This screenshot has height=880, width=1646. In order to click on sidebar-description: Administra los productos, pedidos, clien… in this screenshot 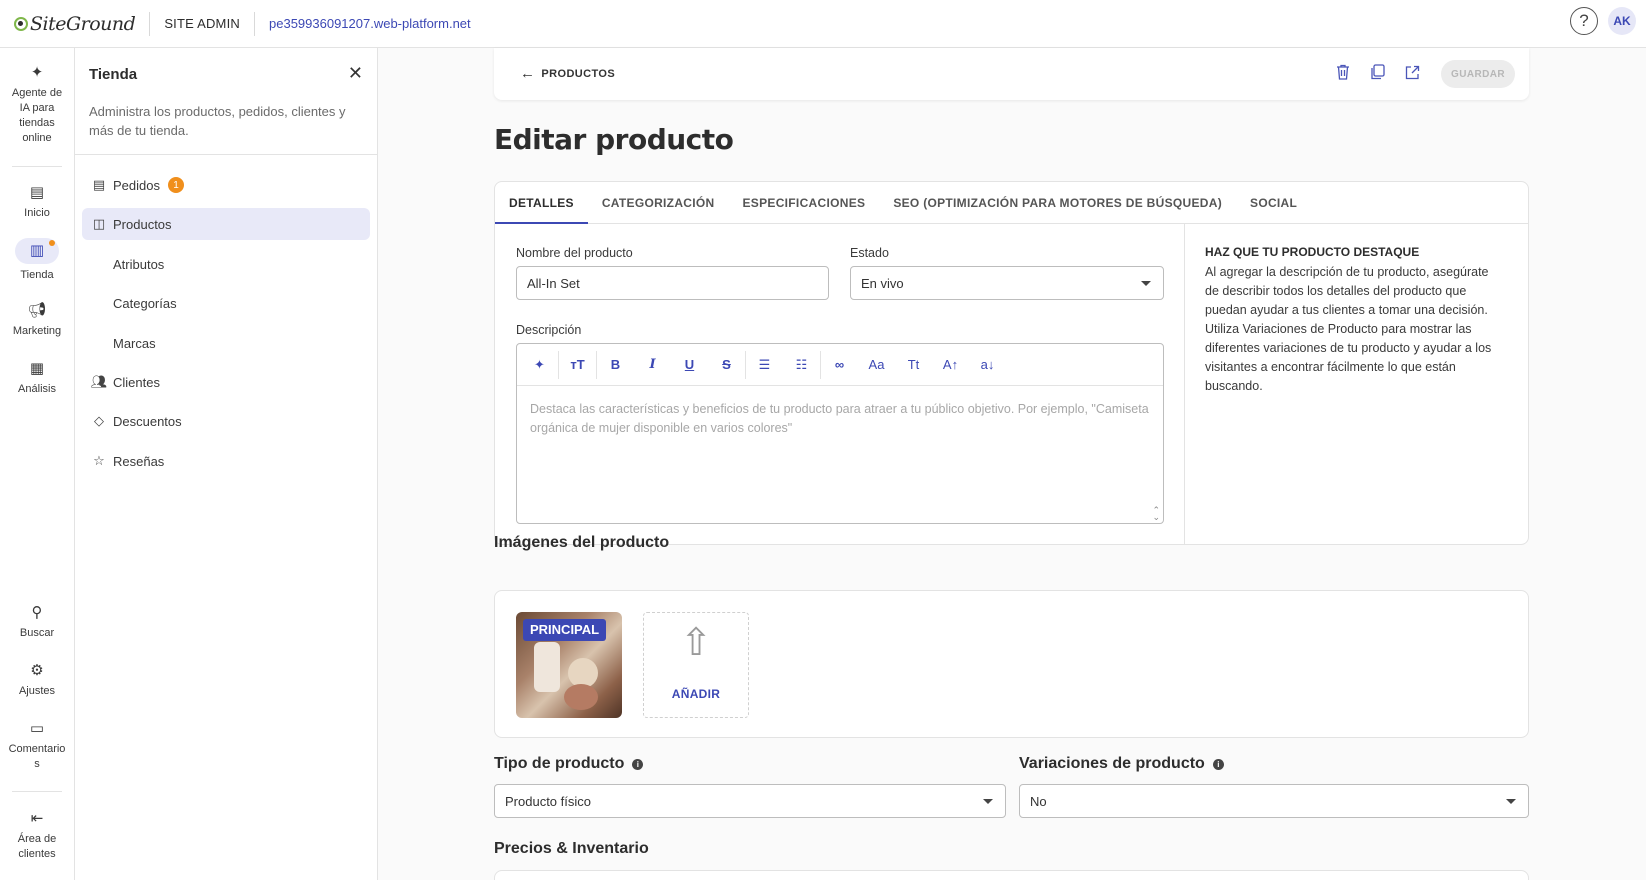, I will do `click(217, 121)`.